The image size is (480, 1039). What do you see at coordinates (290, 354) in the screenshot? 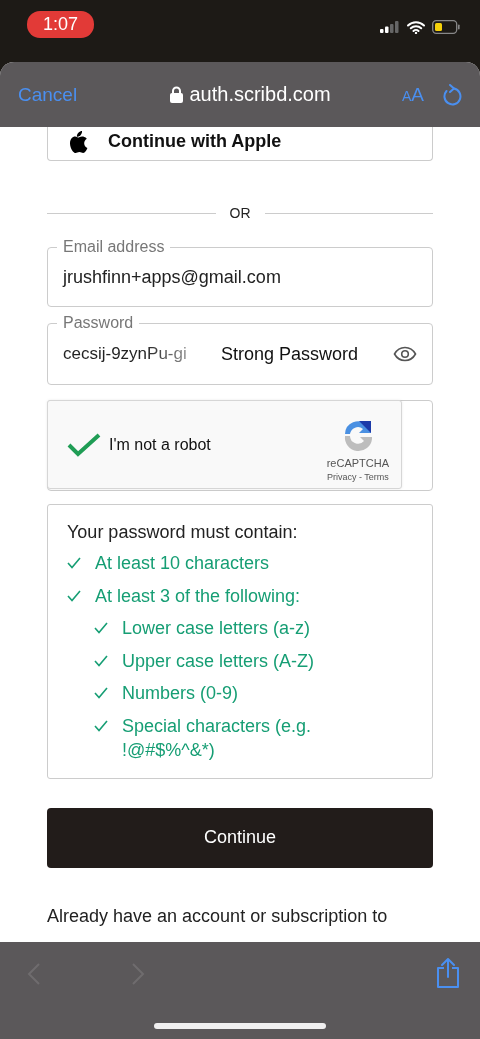
I see `strong-password-label: Strong Password` at bounding box center [290, 354].